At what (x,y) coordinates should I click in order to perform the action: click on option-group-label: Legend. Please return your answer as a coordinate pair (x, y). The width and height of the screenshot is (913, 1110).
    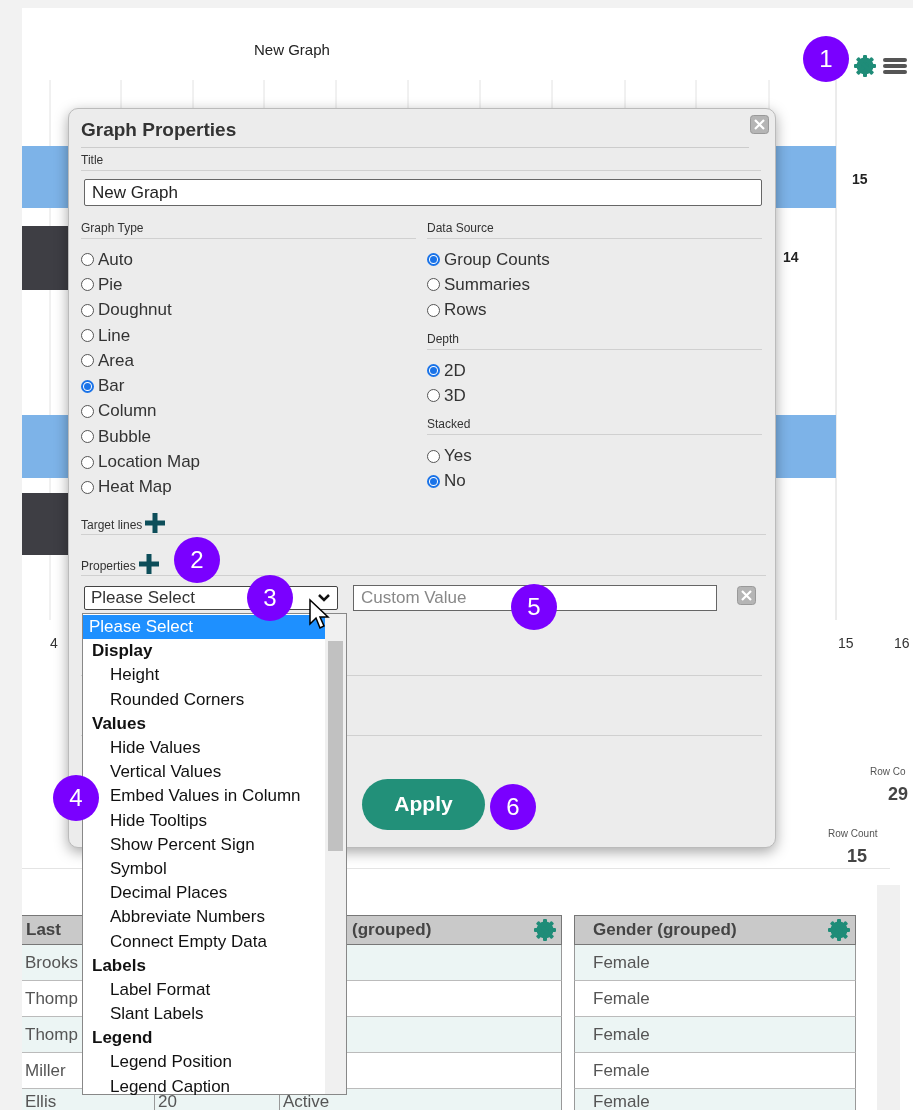
    Looking at the image, I should click on (122, 1038).